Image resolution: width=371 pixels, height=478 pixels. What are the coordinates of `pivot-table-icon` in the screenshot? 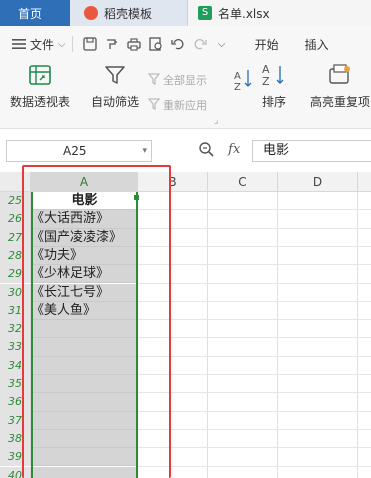 It's located at (40, 74).